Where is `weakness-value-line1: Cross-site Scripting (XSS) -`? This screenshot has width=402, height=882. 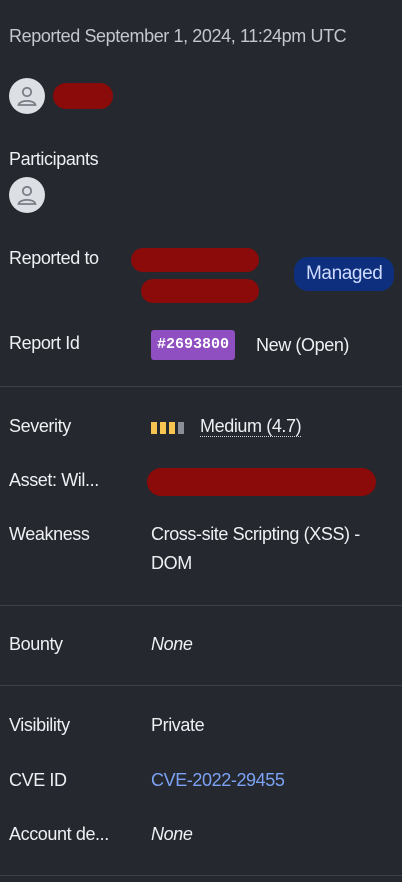
weakness-value-line1: Cross-site Scripting (XSS) - is located at coordinates (255, 534).